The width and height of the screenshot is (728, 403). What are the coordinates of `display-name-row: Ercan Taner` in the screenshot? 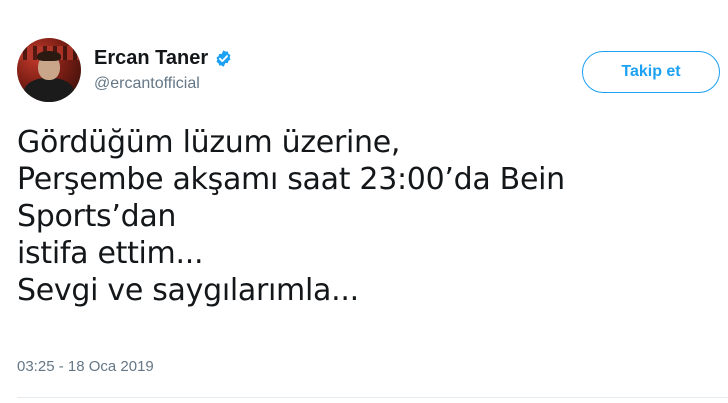 It's located at (163, 58).